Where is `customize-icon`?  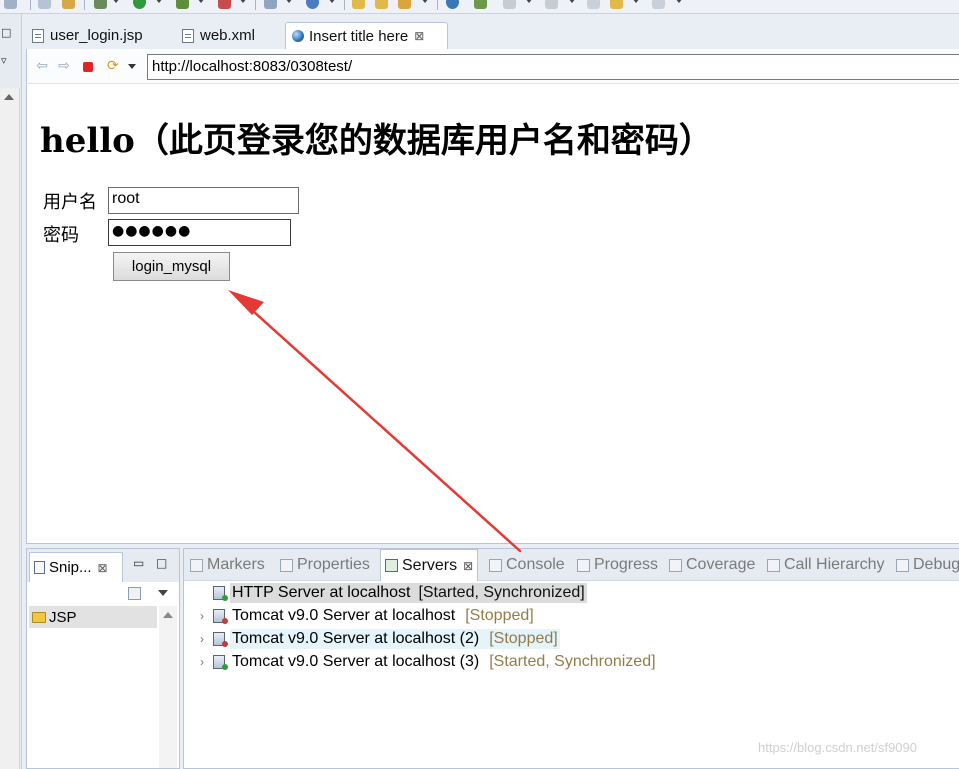 customize-icon is located at coordinates (134, 593).